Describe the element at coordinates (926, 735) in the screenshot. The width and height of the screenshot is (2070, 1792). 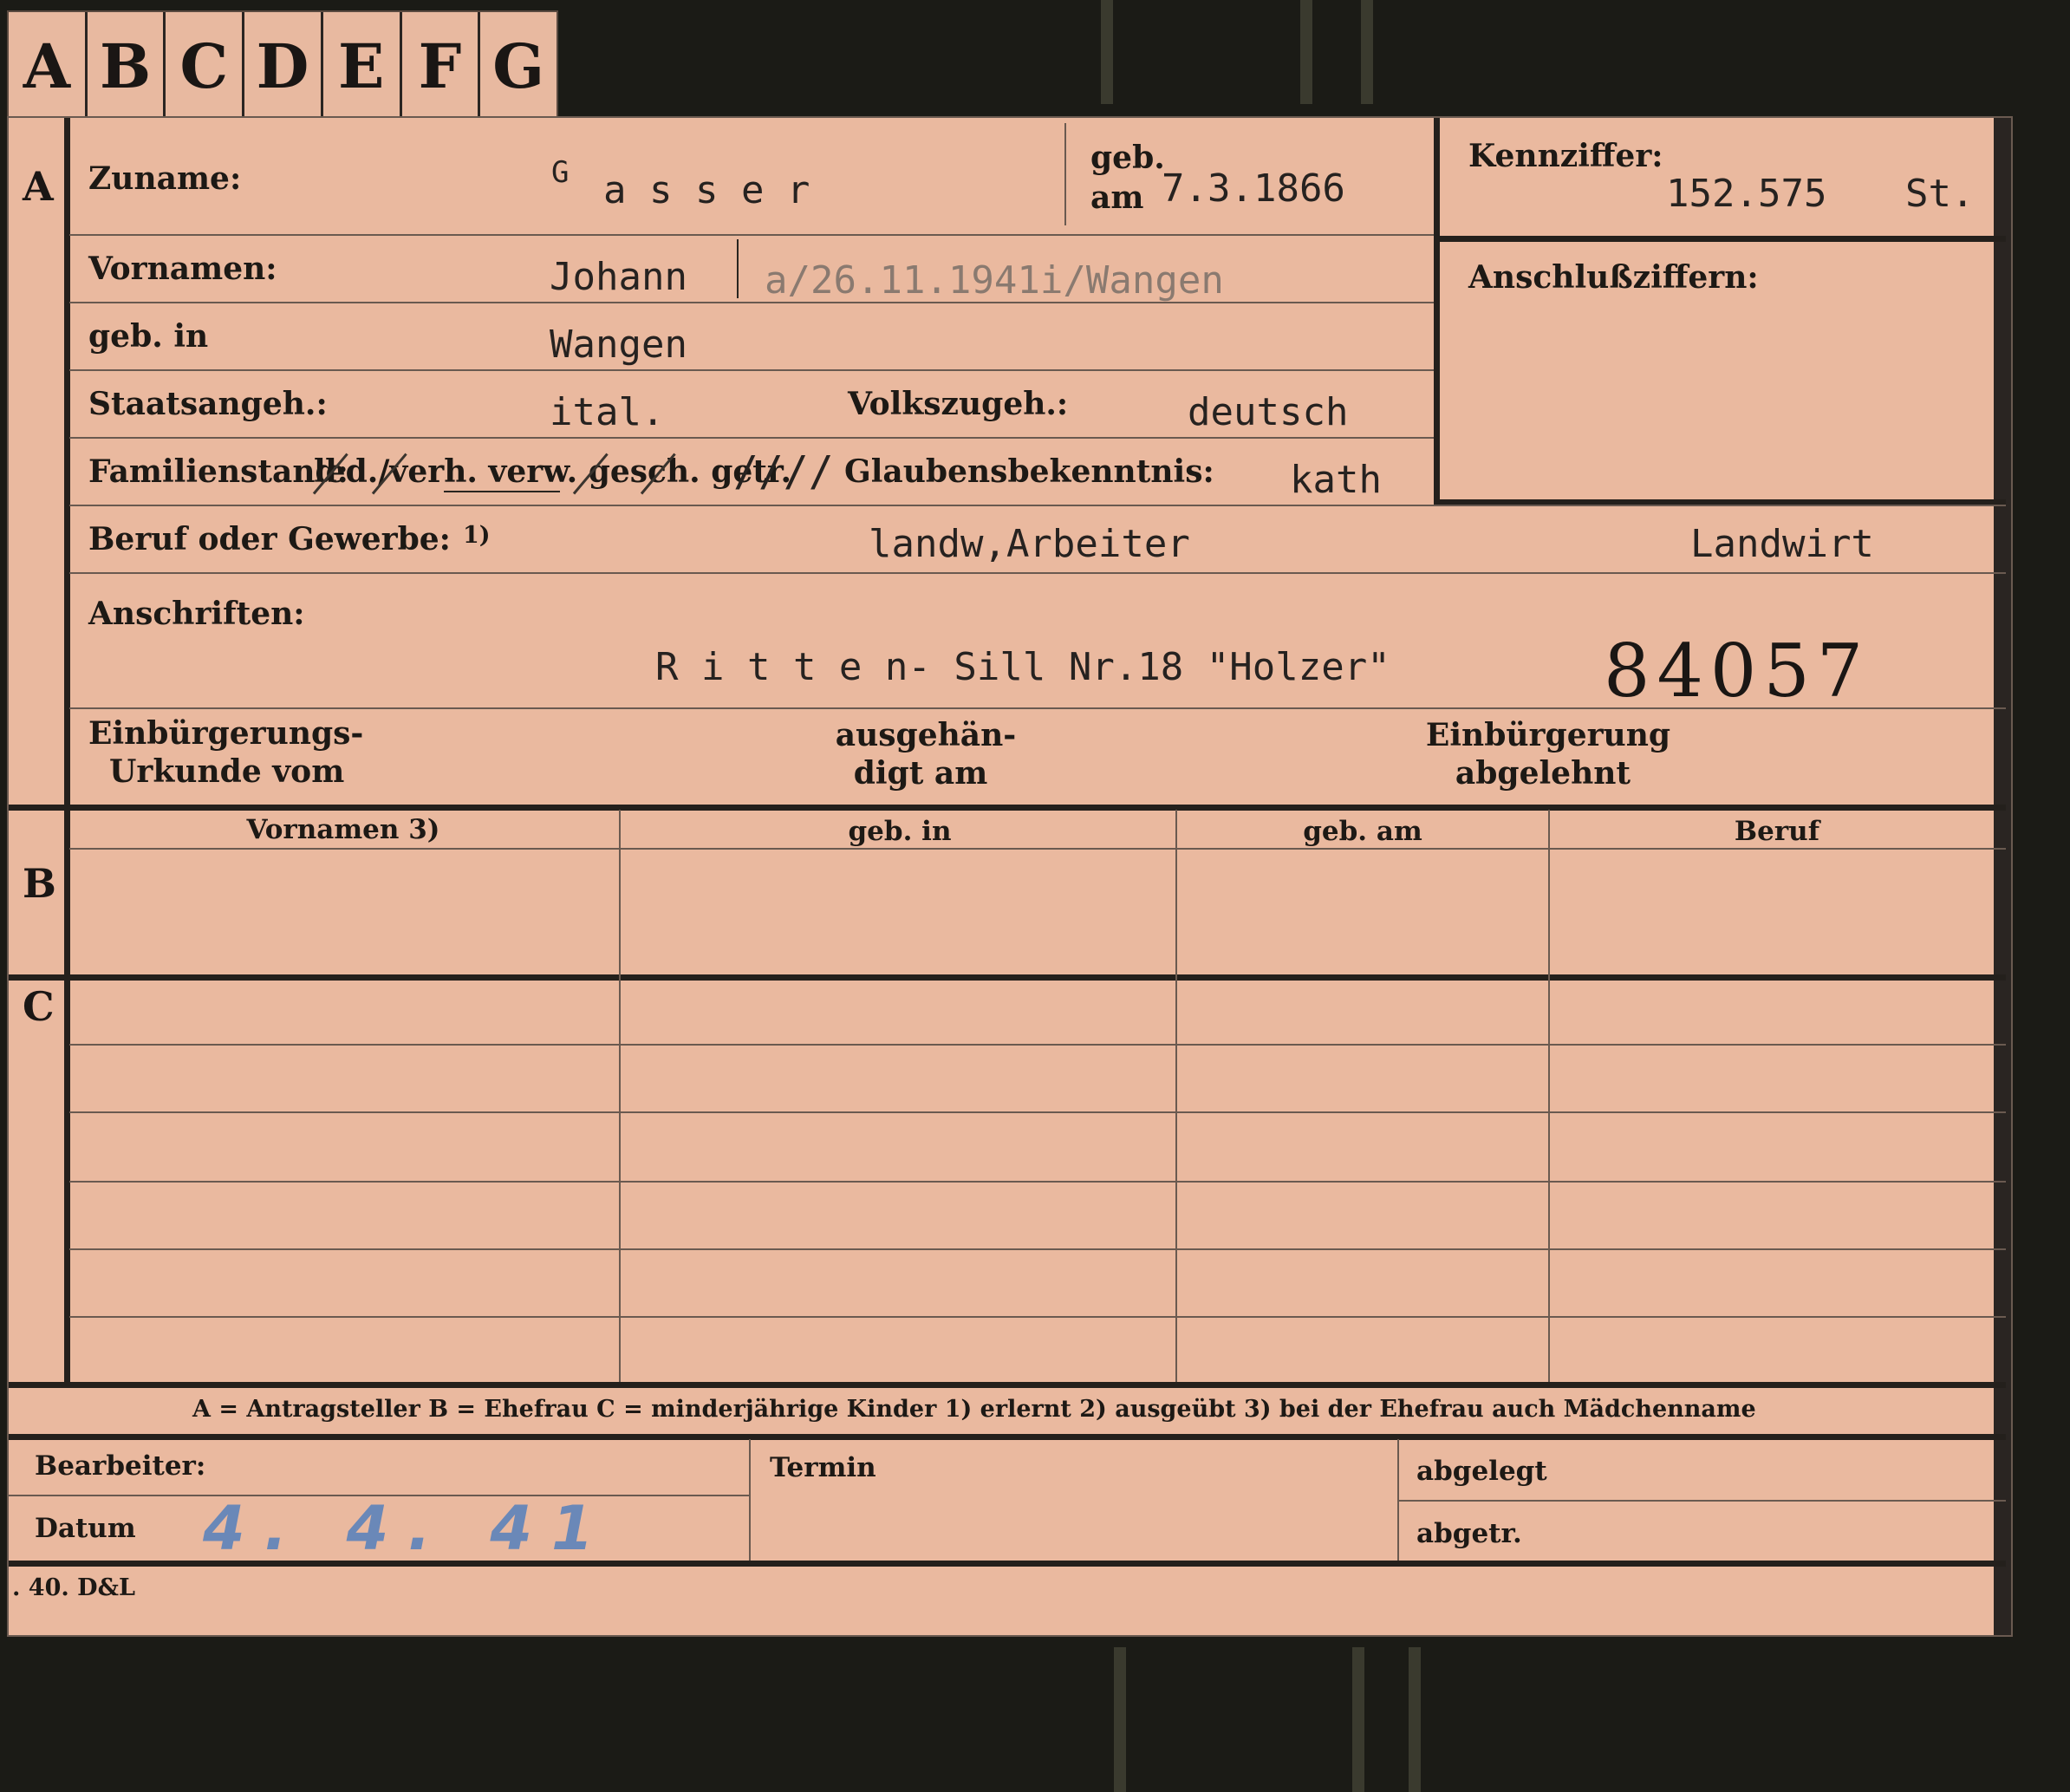
I see `ausgehaendigt-label-1: ausgehän-` at that location.